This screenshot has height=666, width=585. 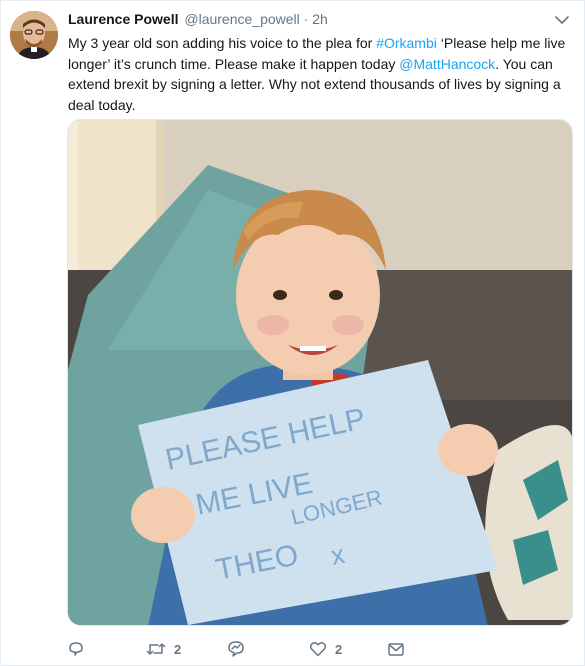 I want to click on direct-message-button, so click(x=240, y=649).